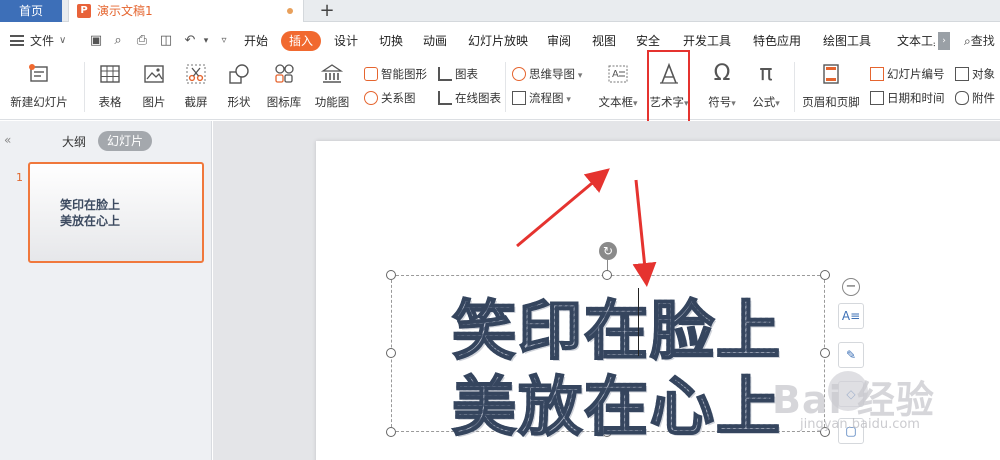  I want to click on annotation-arrows, so click(586, 227).